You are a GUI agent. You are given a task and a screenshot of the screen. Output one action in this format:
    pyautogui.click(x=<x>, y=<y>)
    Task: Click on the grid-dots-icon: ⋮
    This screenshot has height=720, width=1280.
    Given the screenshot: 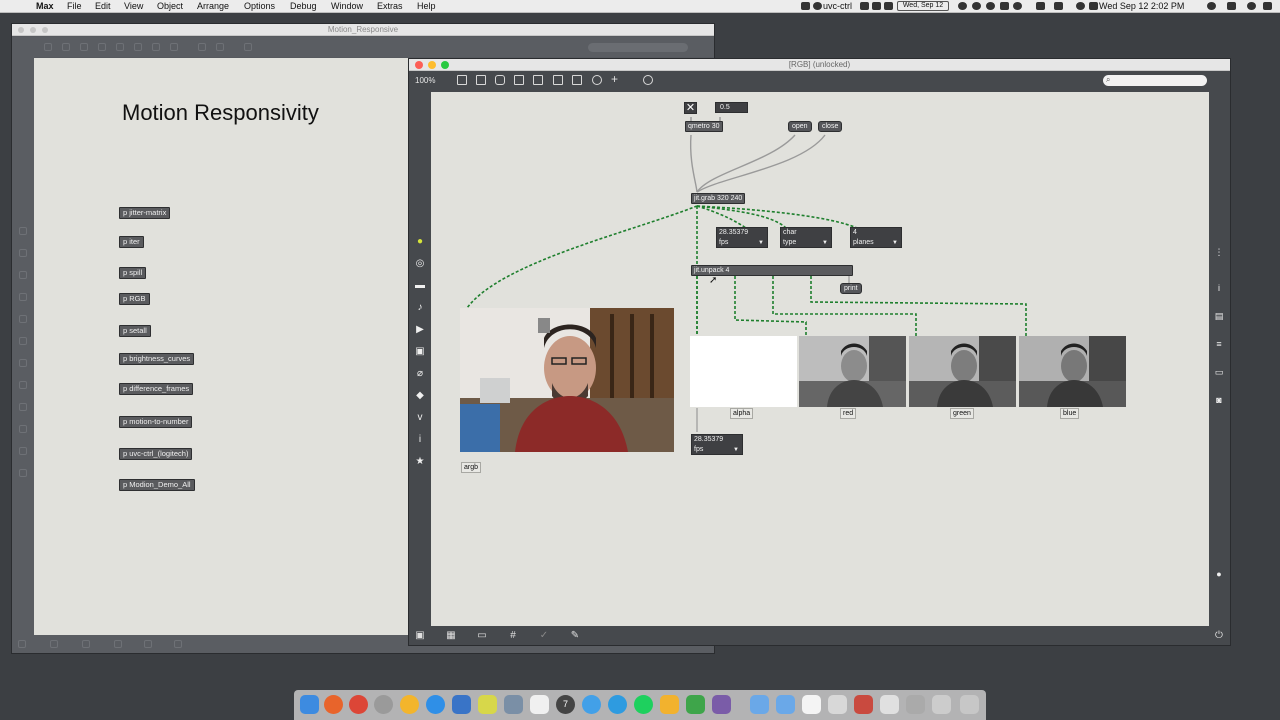 What is the action you would take?
    pyautogui.click(x=1219, y=252)
    